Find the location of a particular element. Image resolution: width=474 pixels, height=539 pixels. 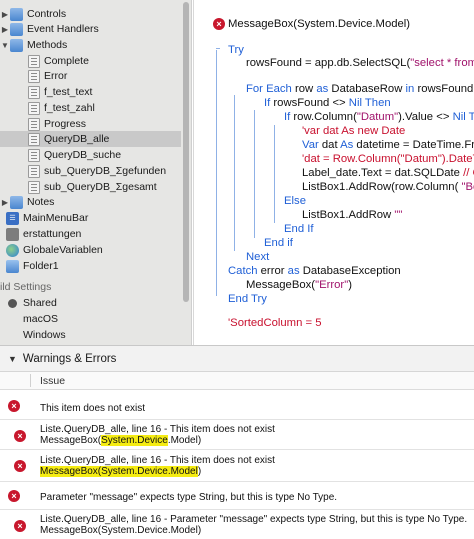

nav-item-label: sub_QueryDB_Σgesamt is located at coordinates (100, 187).